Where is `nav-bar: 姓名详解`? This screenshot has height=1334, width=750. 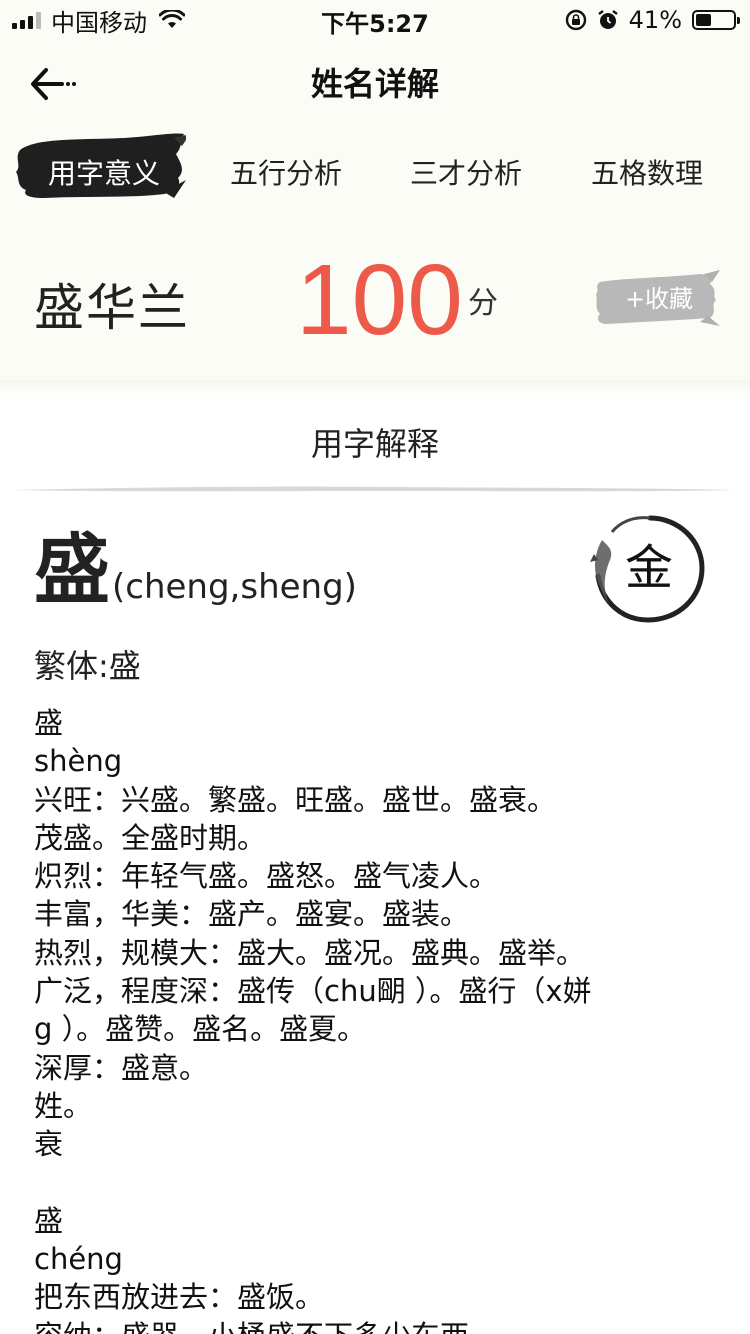 nav-bar: 姓名详解 is located at coordinates (375, 84).